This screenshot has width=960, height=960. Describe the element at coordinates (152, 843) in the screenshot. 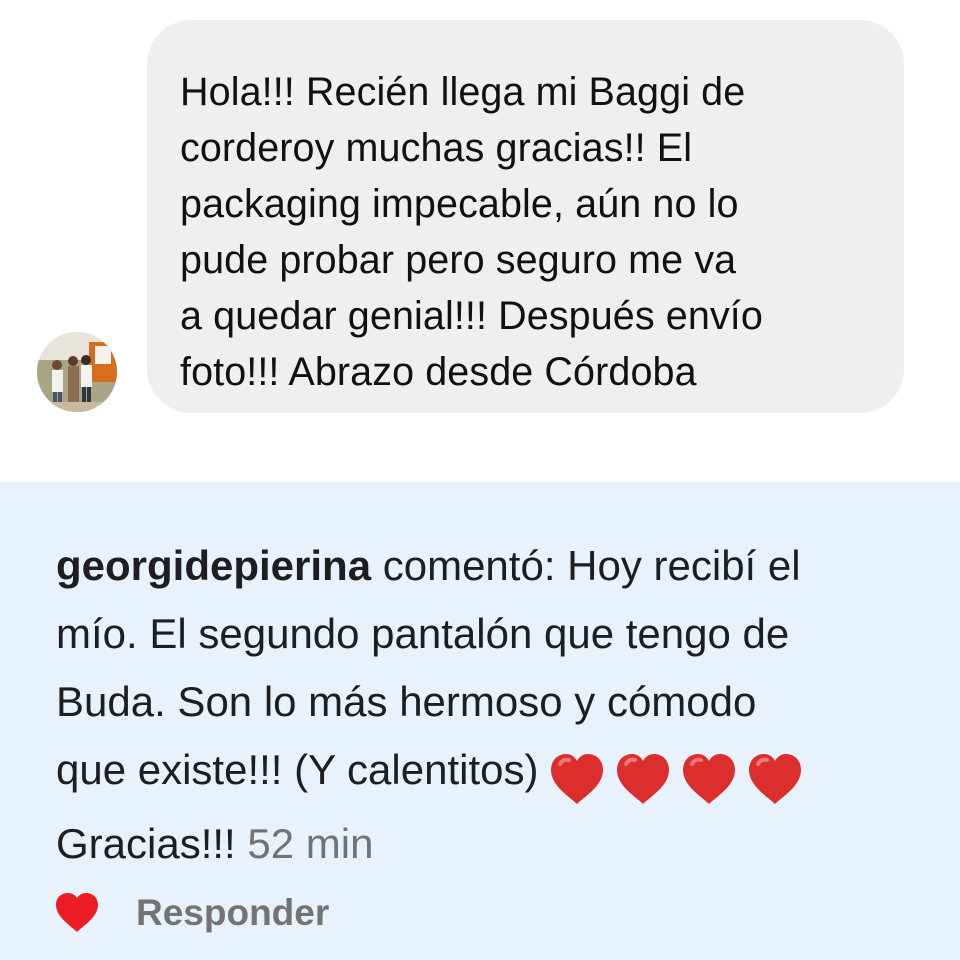

I see `comment-line-5-text: Gracias!!!` at that location.